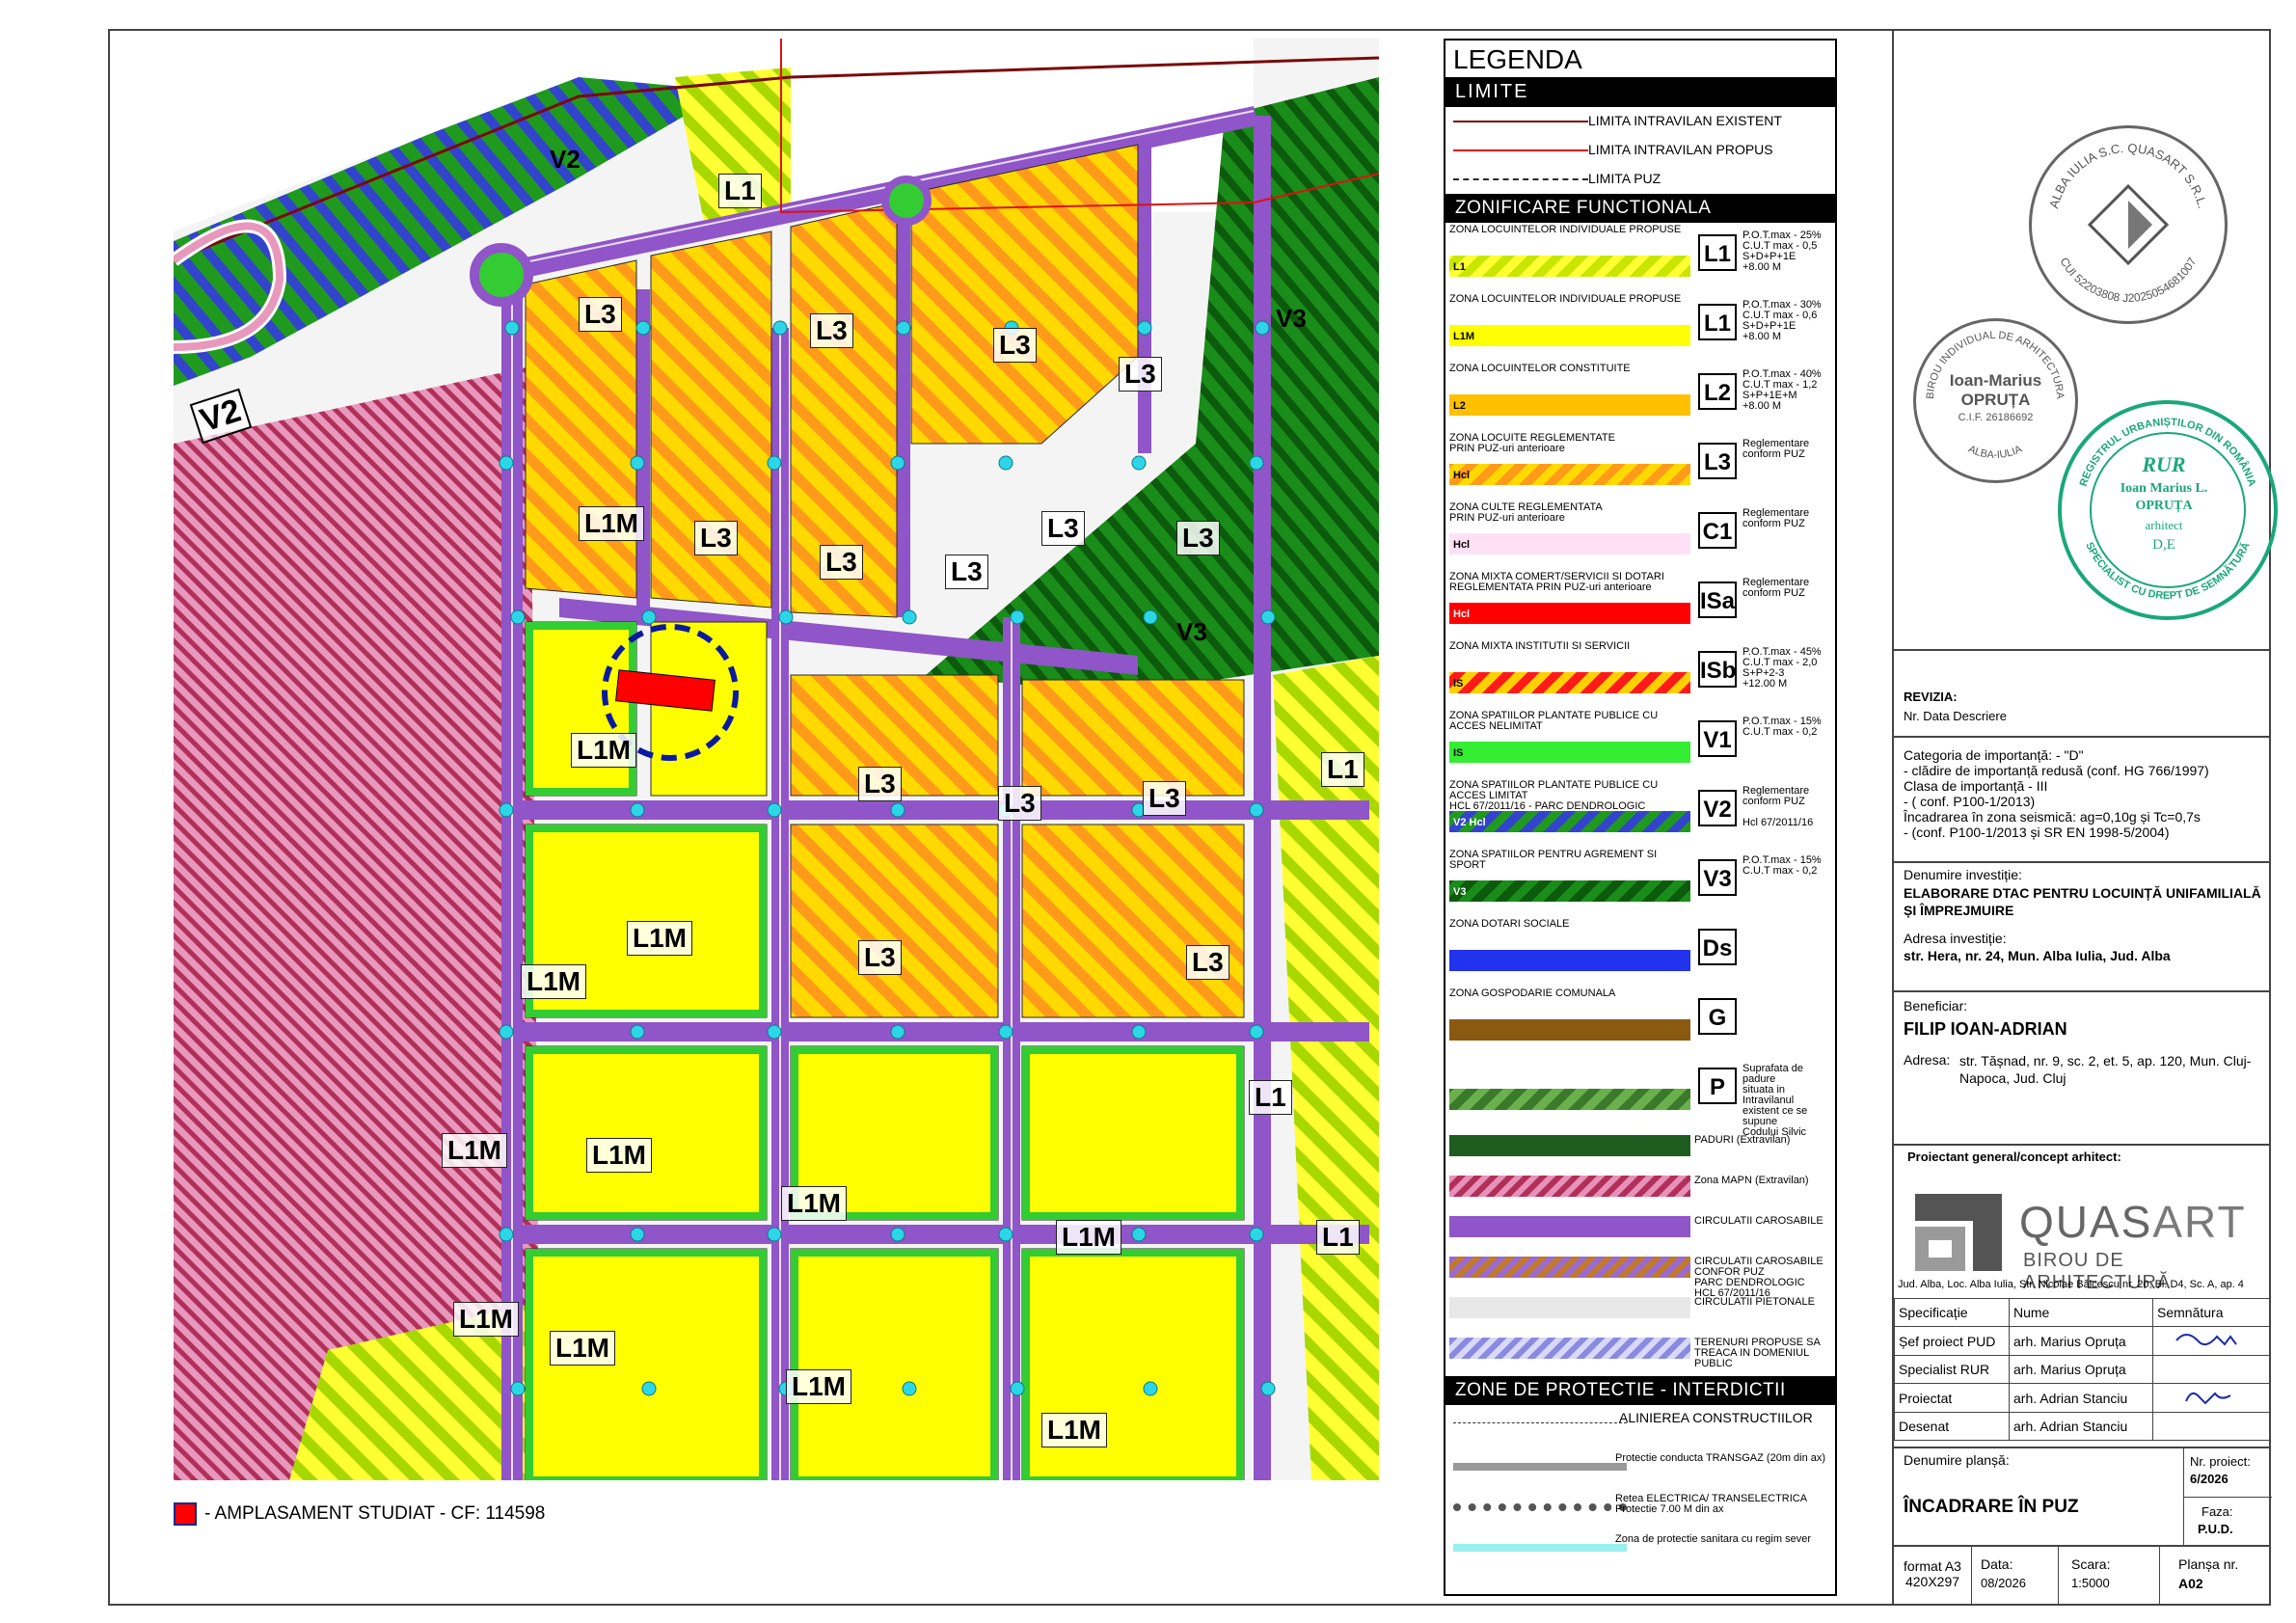  What do you see at coordinates (2215, 1577) in the screenshot?
I see `plansa-nr-cell: Planșa nr. A02` at bounding box center [2215, 1577].